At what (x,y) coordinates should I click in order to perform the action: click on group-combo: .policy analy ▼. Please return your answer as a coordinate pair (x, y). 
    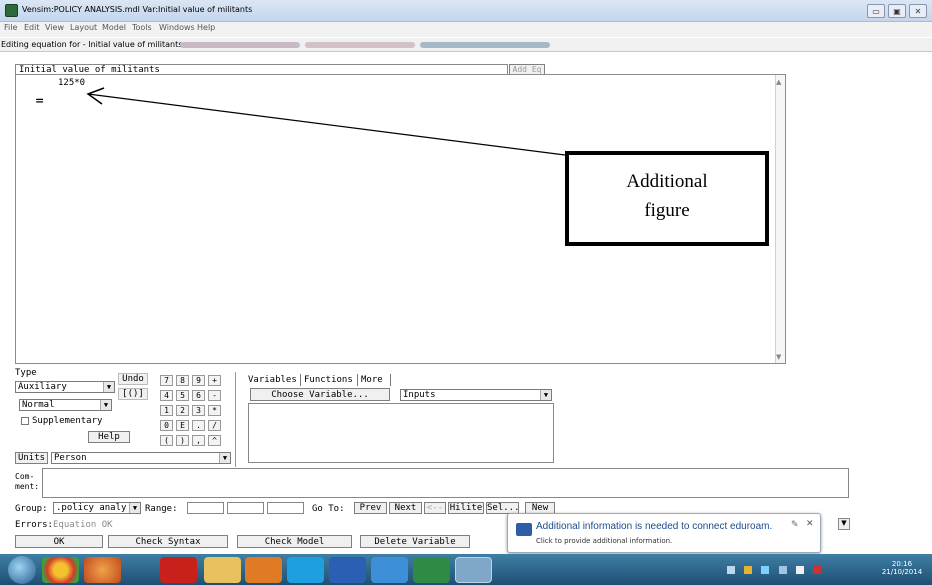
    Looking at the image, I should click on (97, 508).